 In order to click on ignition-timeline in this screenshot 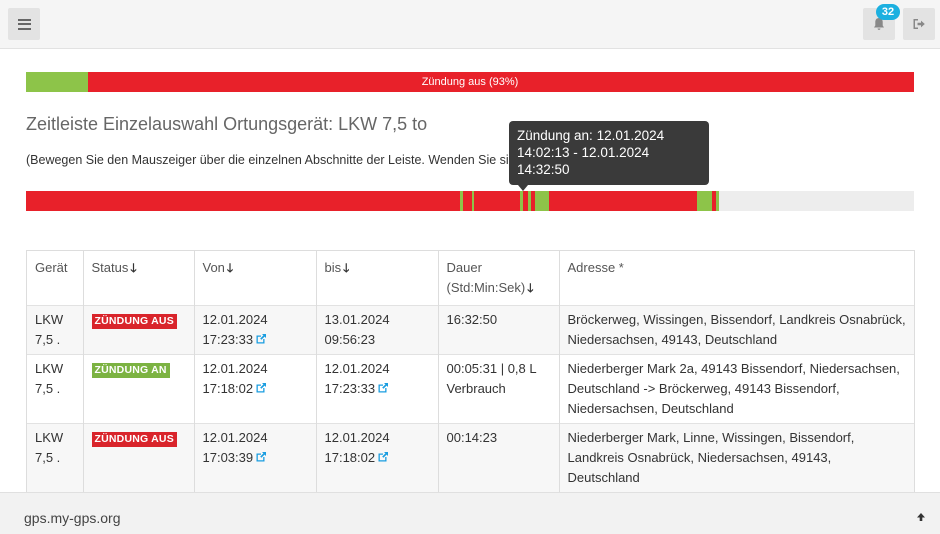, I will do `click(470, 201)`.